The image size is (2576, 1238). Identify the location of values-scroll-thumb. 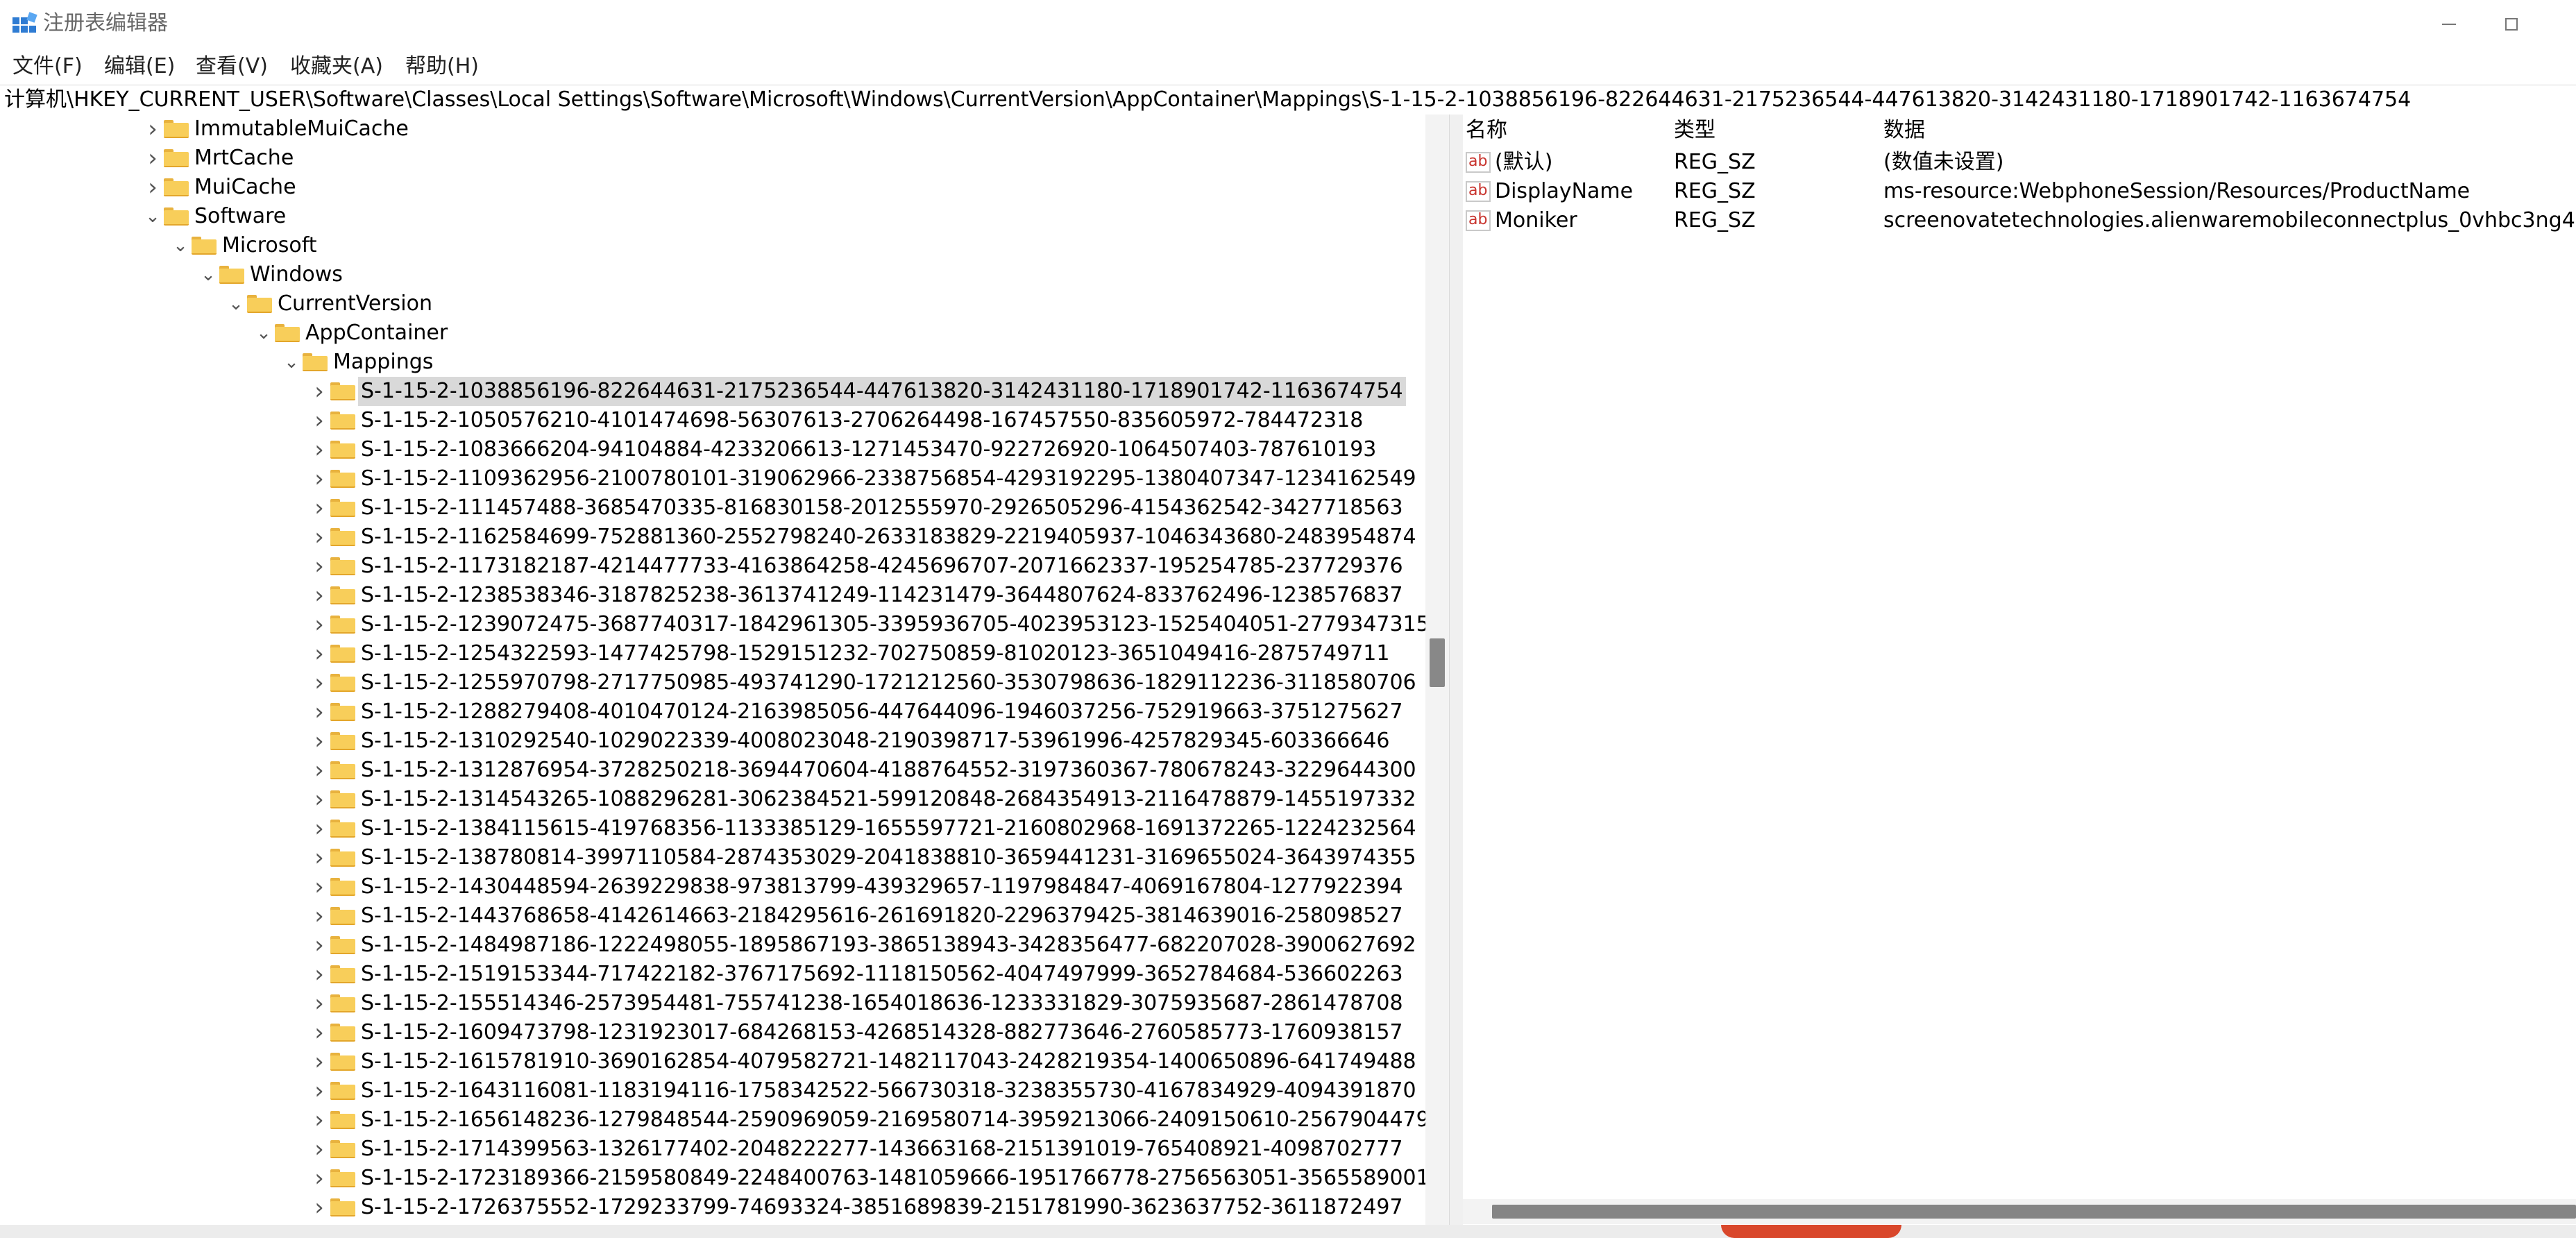
(2034, 1212).